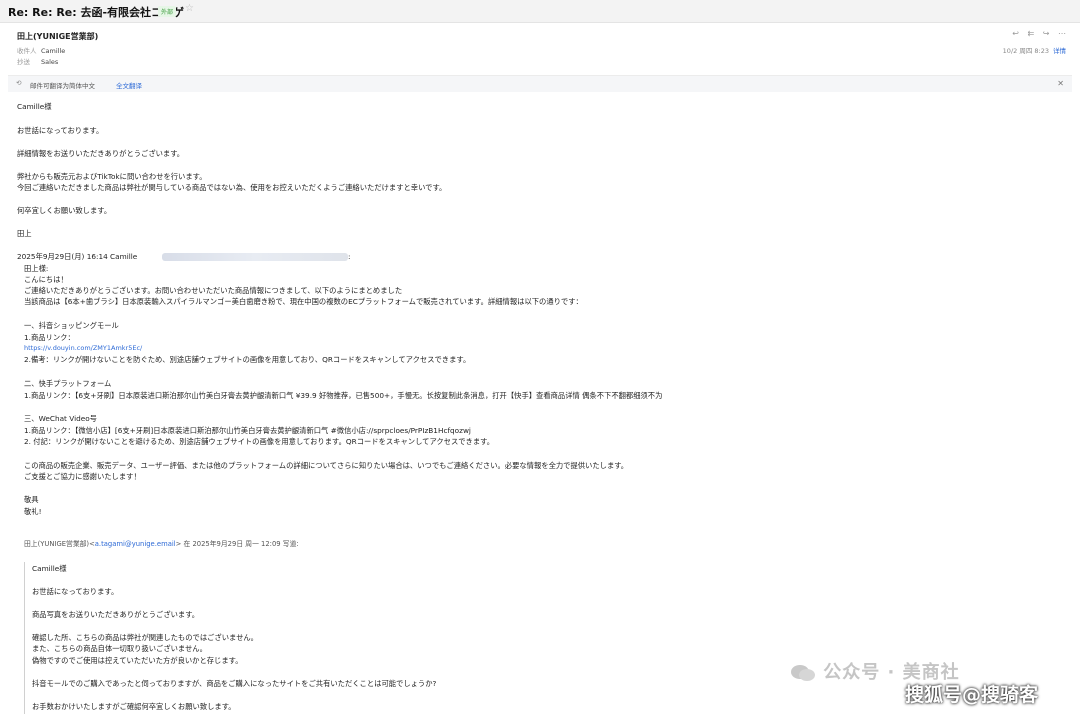 The image size is (1080, 714). I want to click on quote2-email-link: a.tagami@yunige.email, so click(135, 544).